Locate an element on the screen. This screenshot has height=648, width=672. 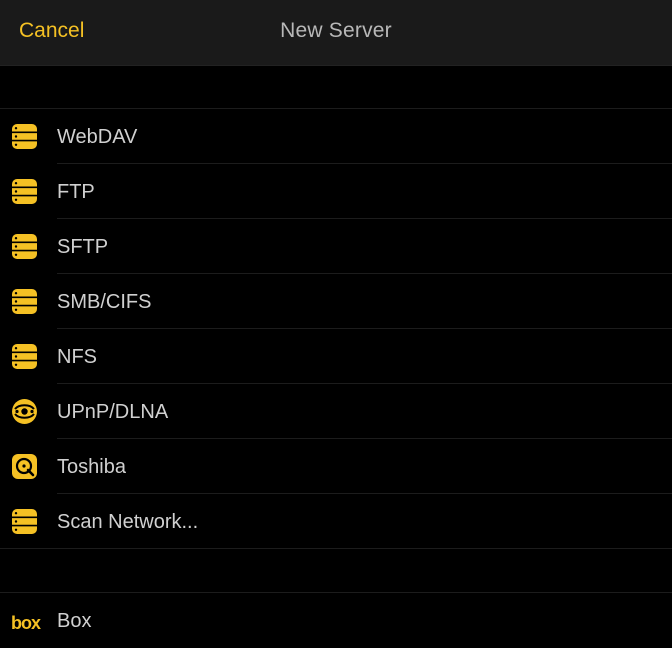
navigation-bar: Cancel New Server is located at coordinates (336, 33).